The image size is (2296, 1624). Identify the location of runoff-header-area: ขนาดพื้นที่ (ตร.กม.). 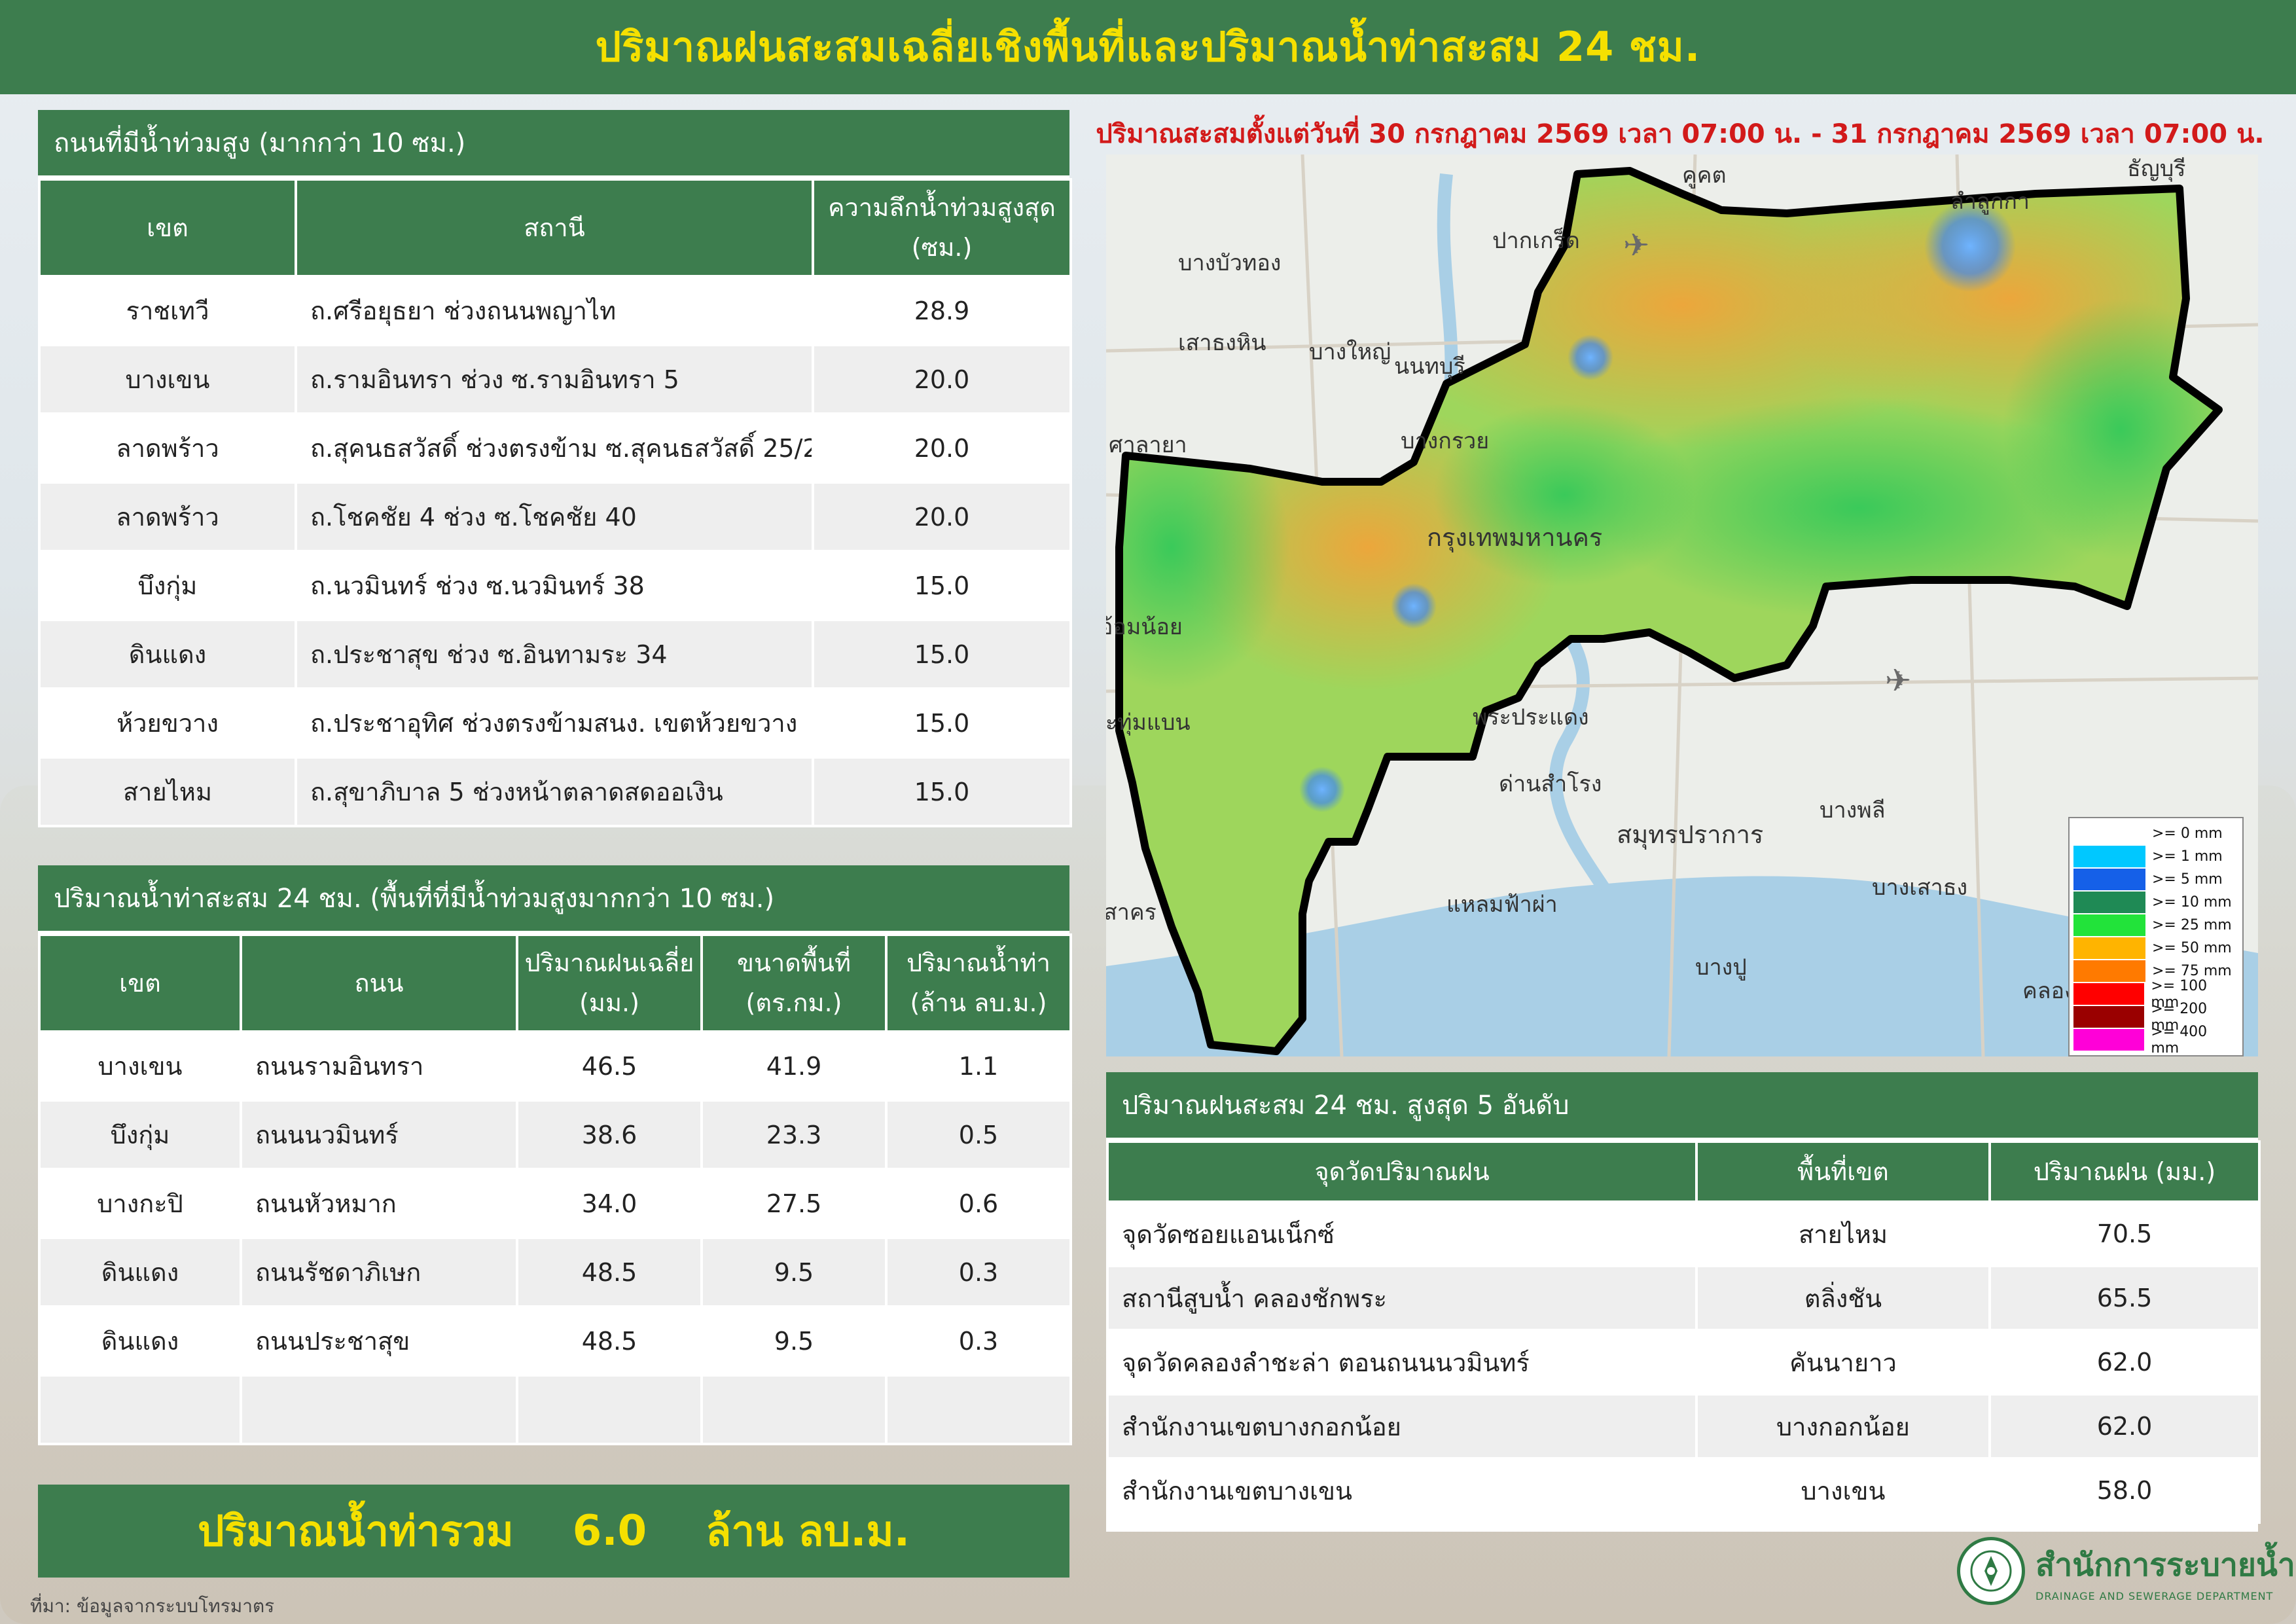
(794, 983).